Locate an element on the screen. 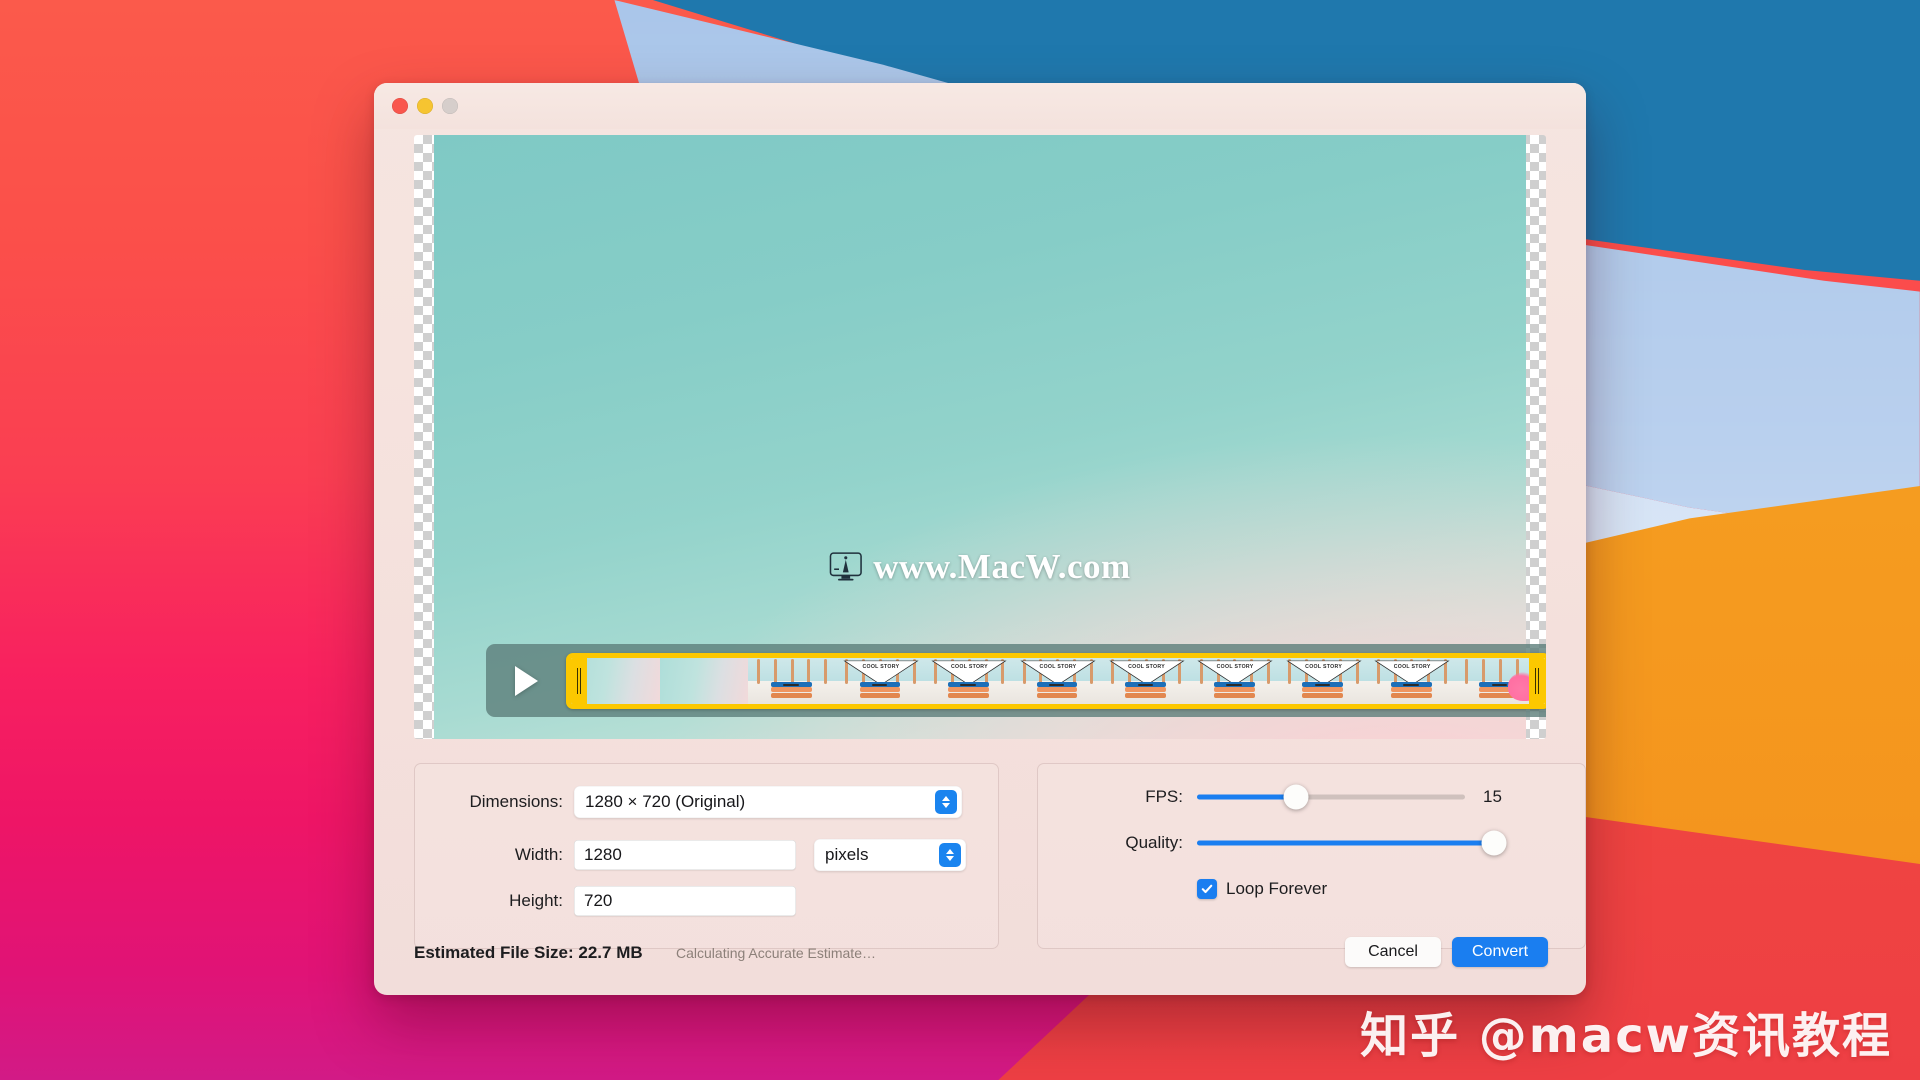 The width and height of the screenshot is (1920, 1080). dimensions-label: Dimensions: is located at coordinates (516, 801).